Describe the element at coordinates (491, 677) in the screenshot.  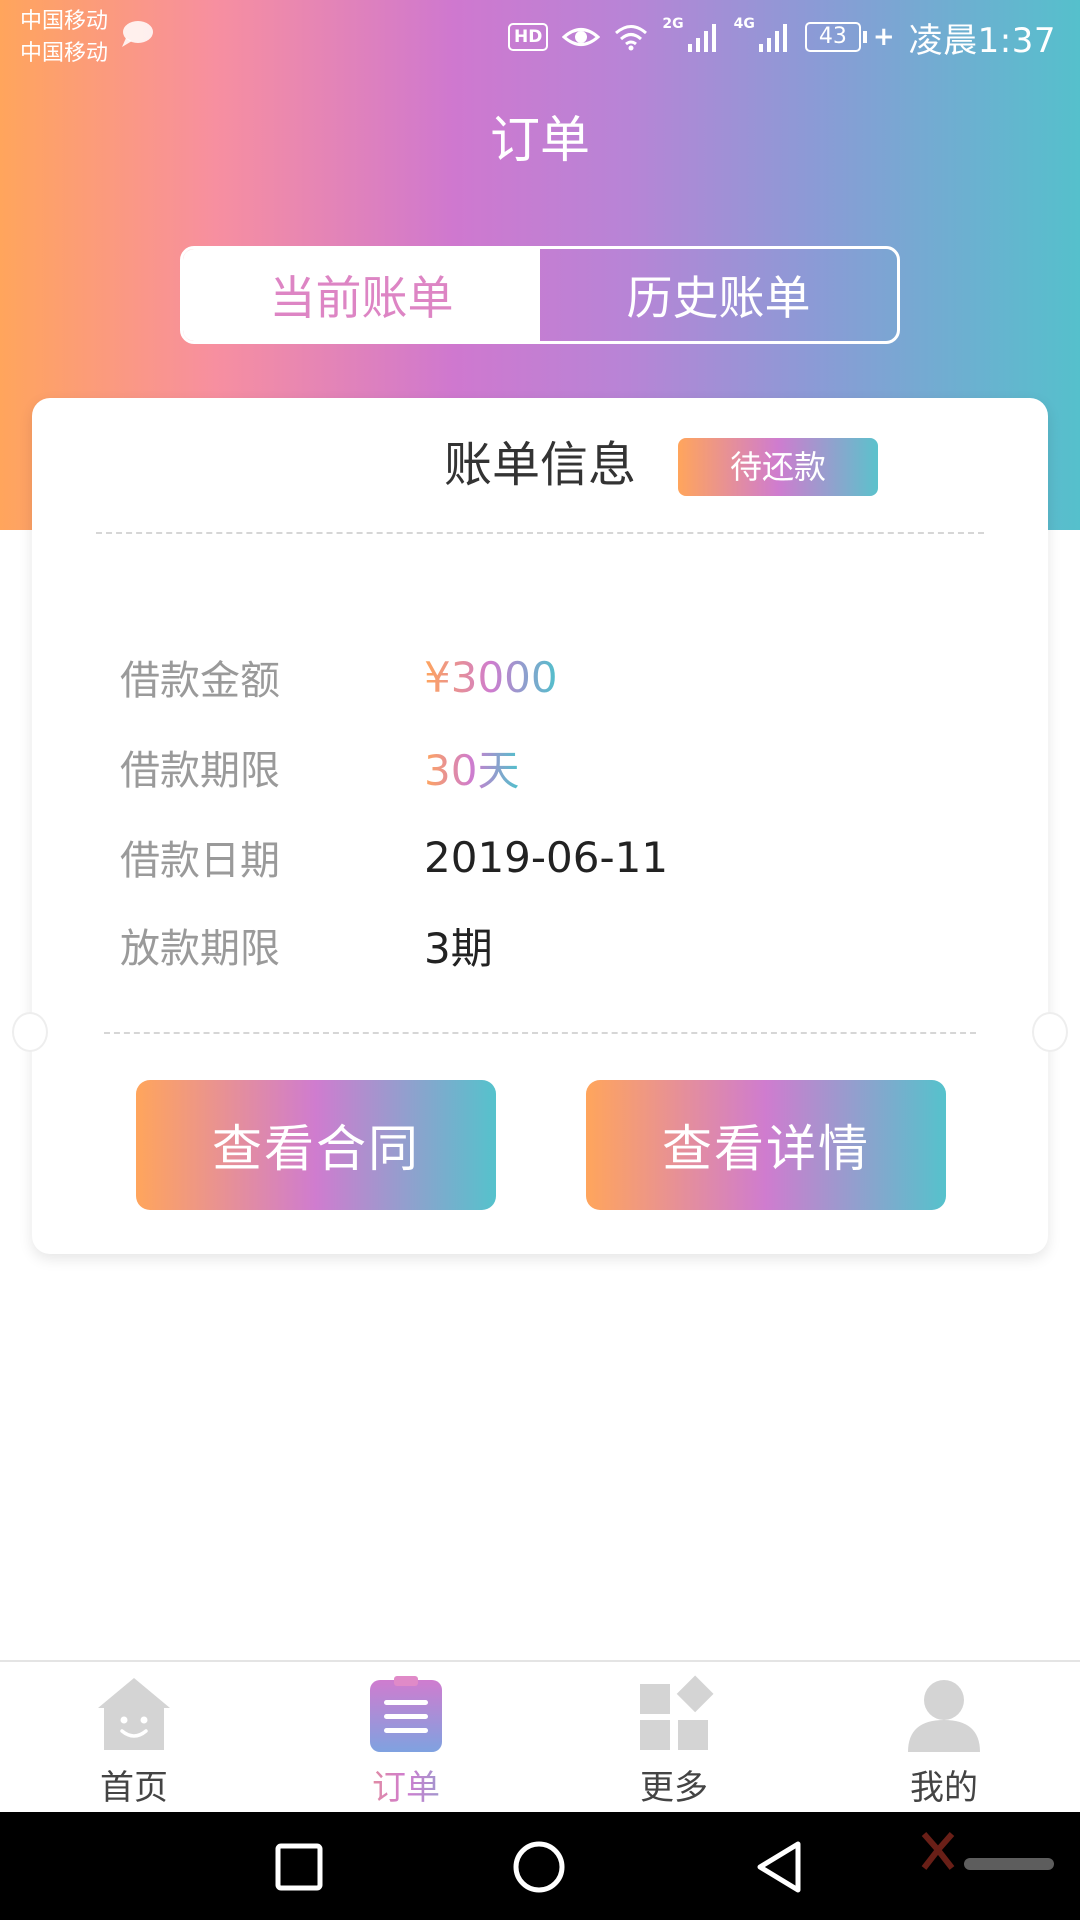
I see `amount-value: ¥3000` at that location.